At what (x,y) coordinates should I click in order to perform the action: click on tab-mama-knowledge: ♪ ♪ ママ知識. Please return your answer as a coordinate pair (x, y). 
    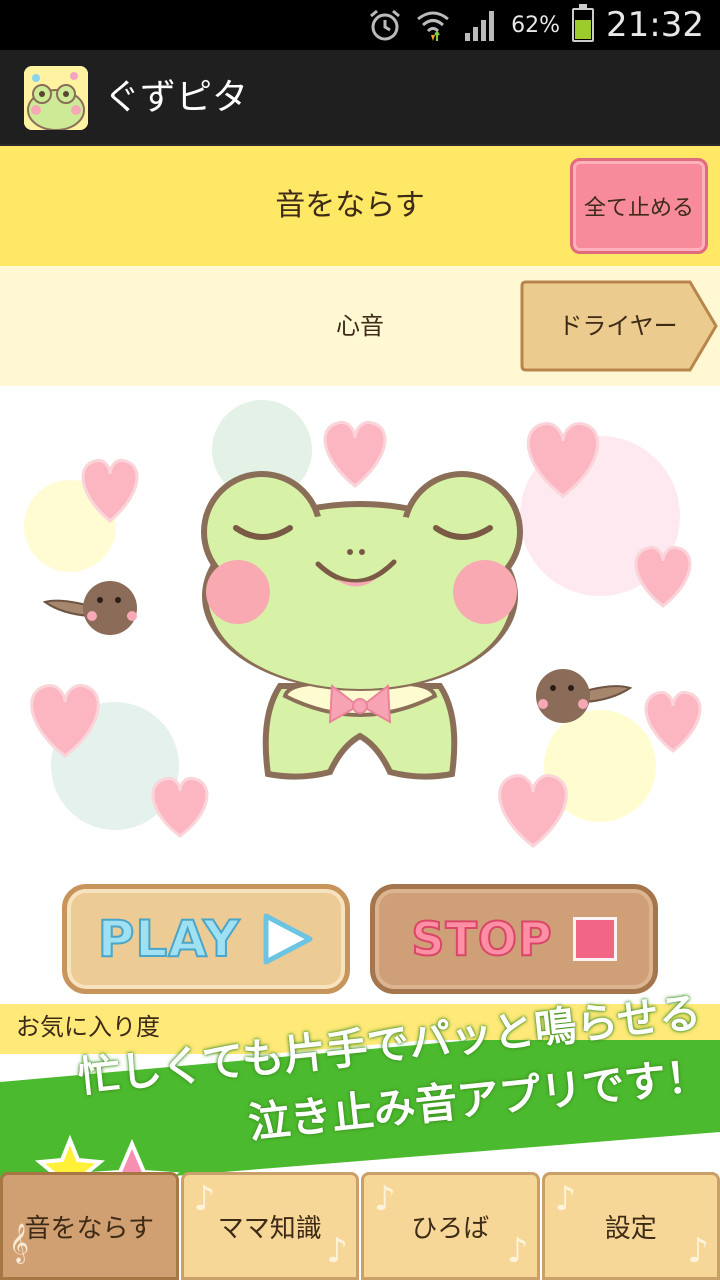
    Looking at the image, I should click on (269, 1226).